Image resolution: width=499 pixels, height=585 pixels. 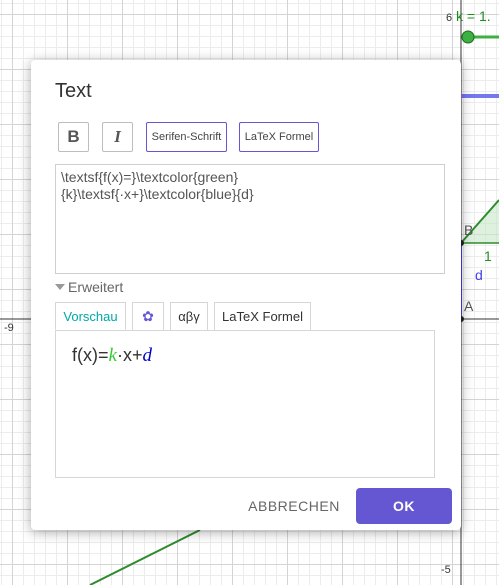 I want to click on text-input-line: {k}\textsf{·x+}\textcolor{blue}{d}, so click(x=157, y=194).